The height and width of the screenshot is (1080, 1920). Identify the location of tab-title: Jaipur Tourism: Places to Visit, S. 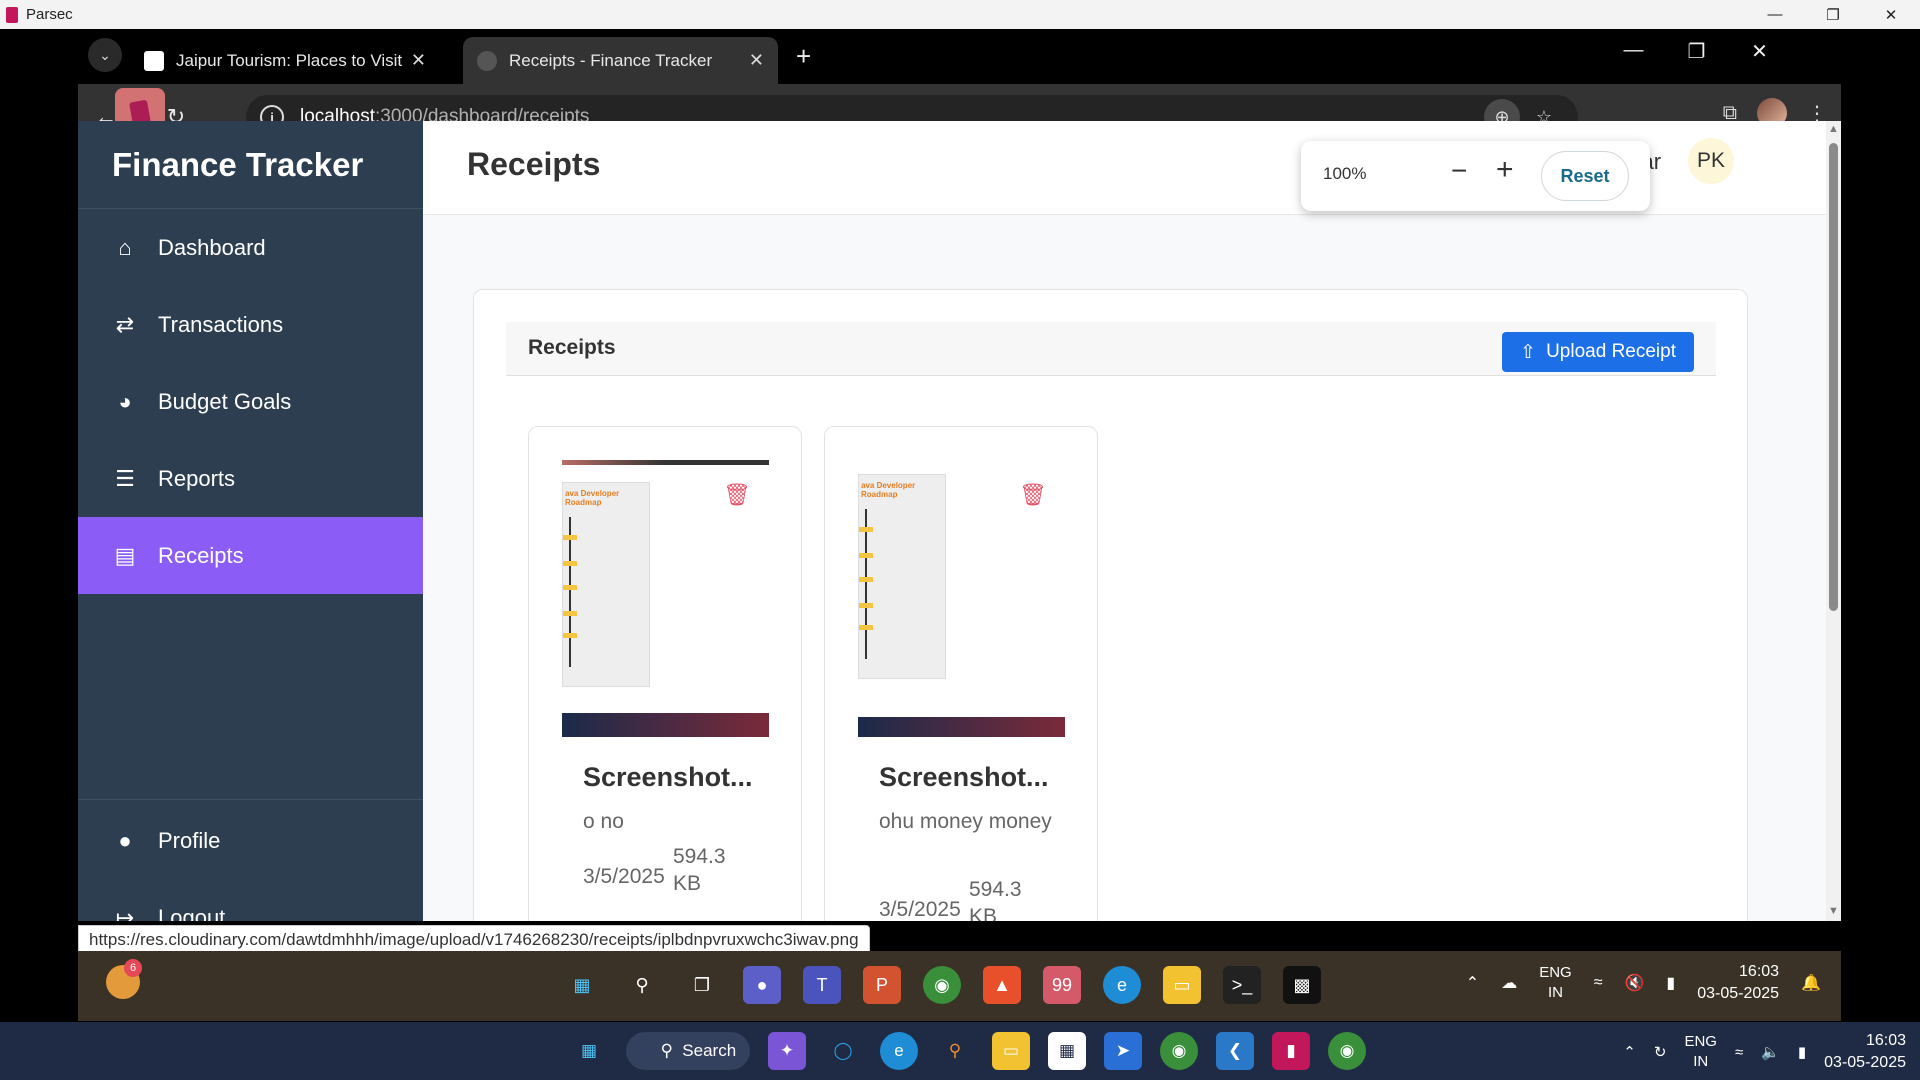
(289, 60).